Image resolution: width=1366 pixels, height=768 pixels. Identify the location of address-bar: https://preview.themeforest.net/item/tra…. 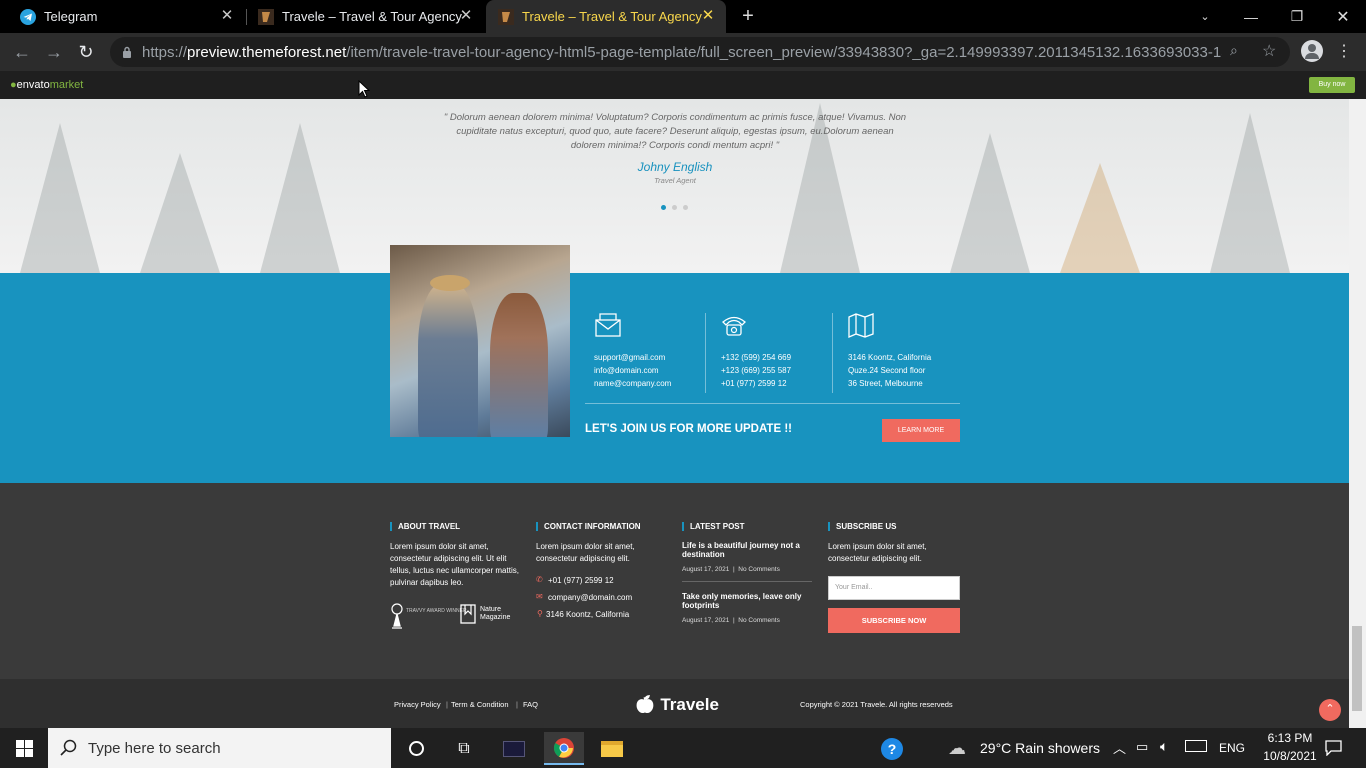
(700, 52).